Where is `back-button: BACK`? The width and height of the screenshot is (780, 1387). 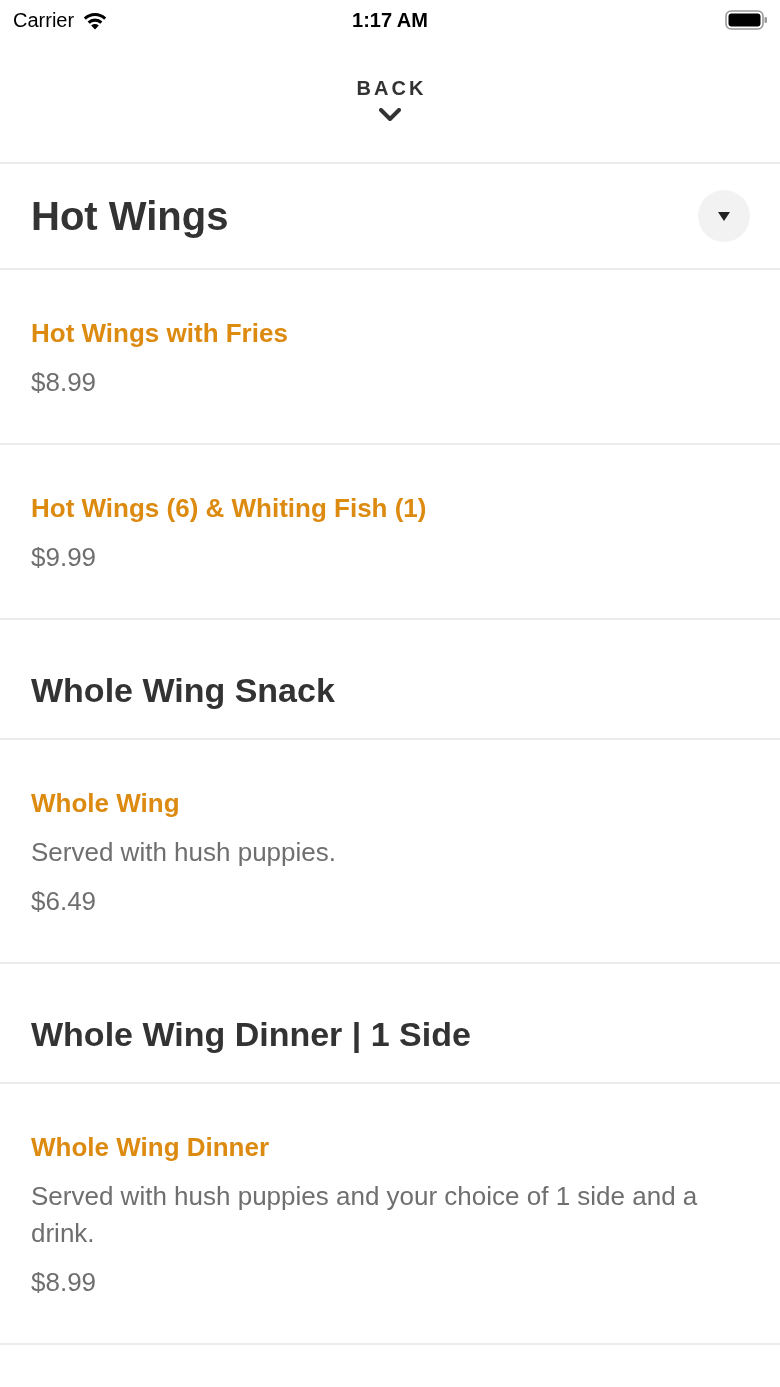 back-button: BACK is located at coordinates (390, 95).